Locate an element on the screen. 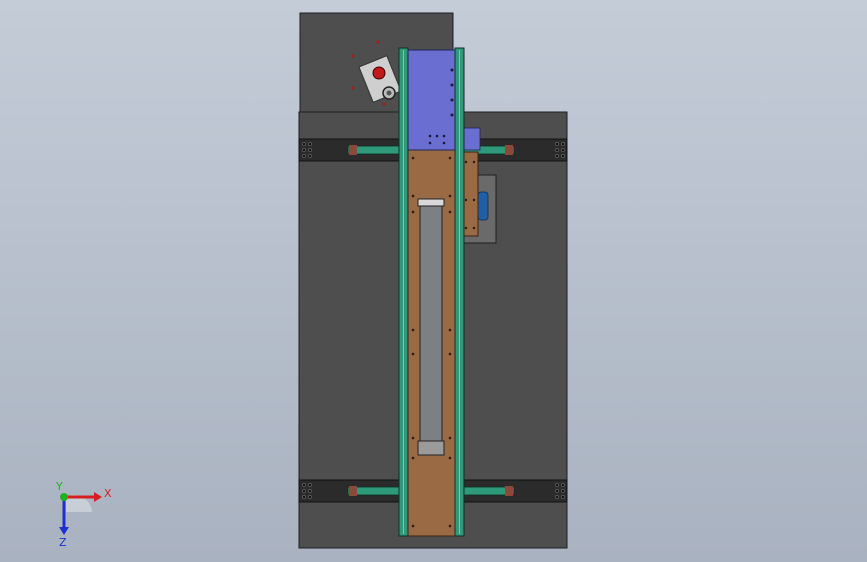 The width and height of the screenshot is (867, 562). side-blue-block is located at coordinates (471, 139).